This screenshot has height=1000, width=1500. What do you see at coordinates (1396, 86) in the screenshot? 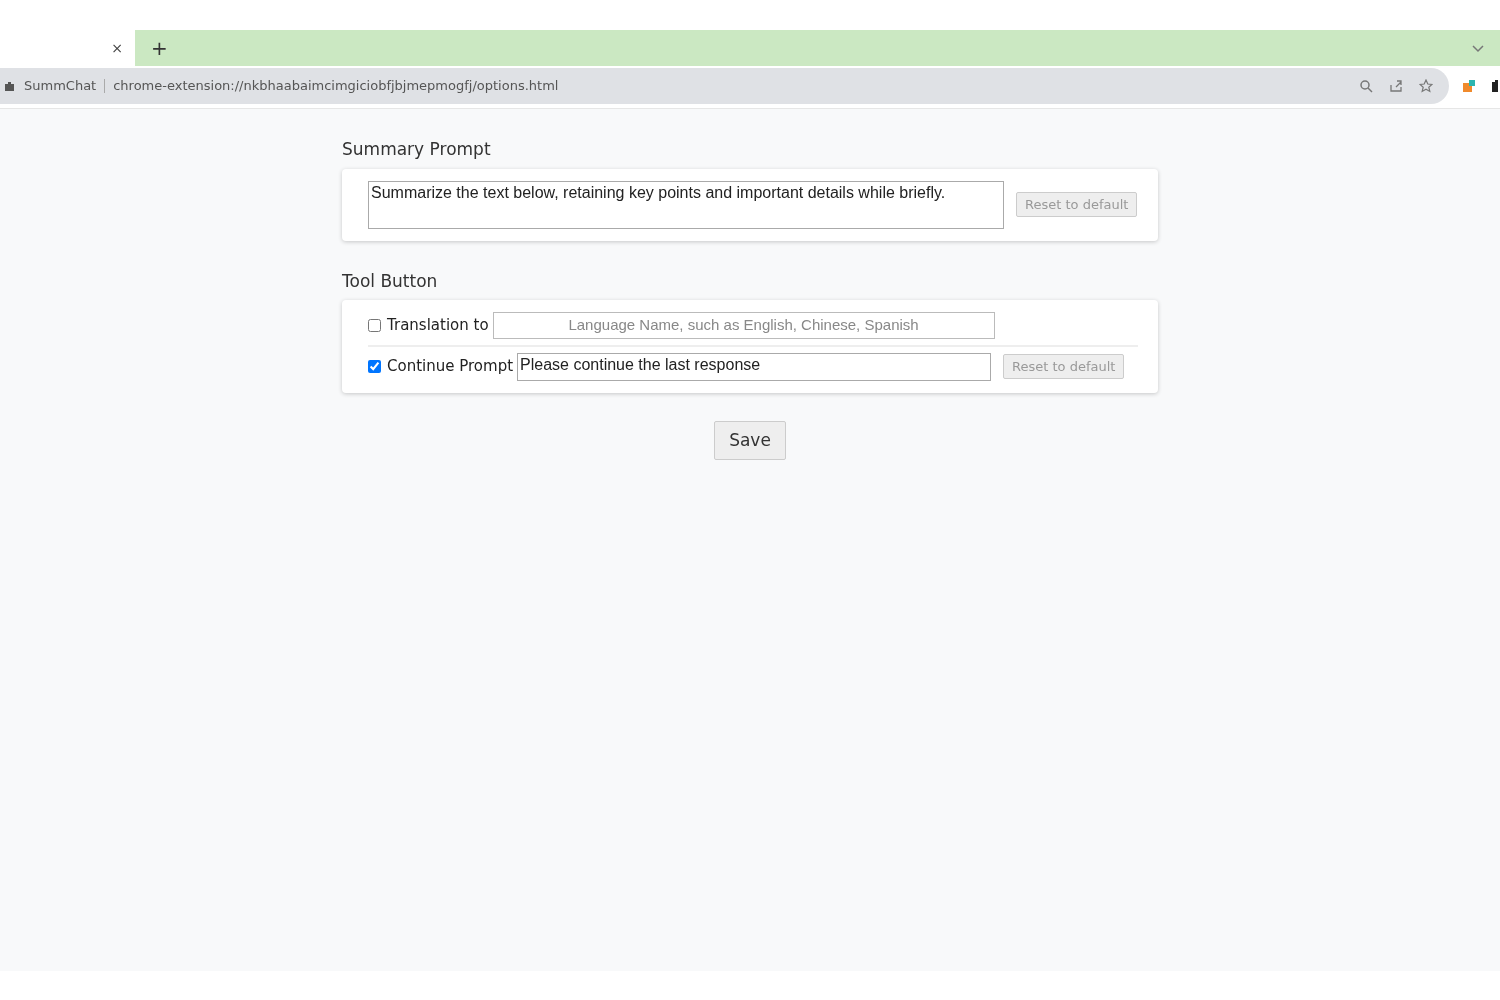
I see `share-icon` at bounding box center [1396, 86].